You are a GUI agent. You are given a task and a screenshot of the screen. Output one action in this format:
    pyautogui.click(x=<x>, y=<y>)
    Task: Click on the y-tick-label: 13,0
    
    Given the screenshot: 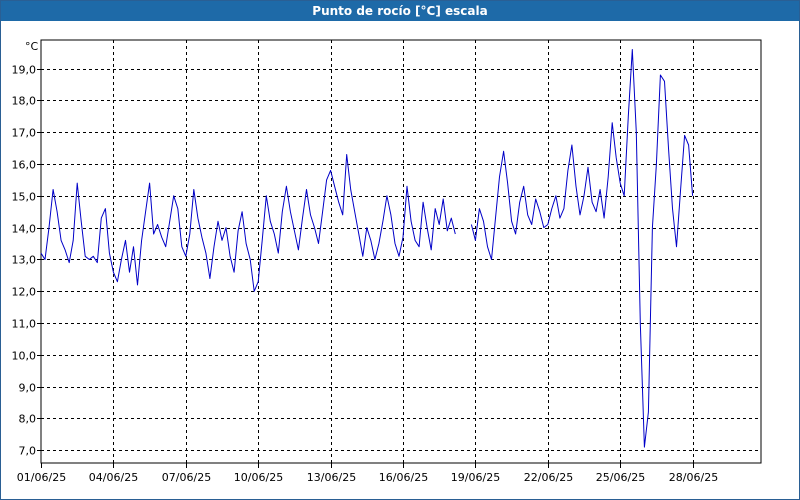 What is the action you would take?
    pyautogui.click(x=24, y=260)
    